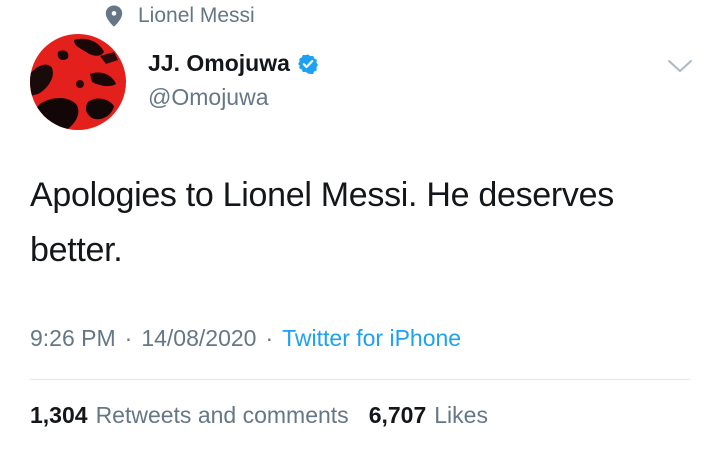 The height and width of the screenshot is (449, 720). What do you see at coordinates (196, 16) in the screenshot?
I see `context-label: Lionel Messi` at bounding box center [196, 16].